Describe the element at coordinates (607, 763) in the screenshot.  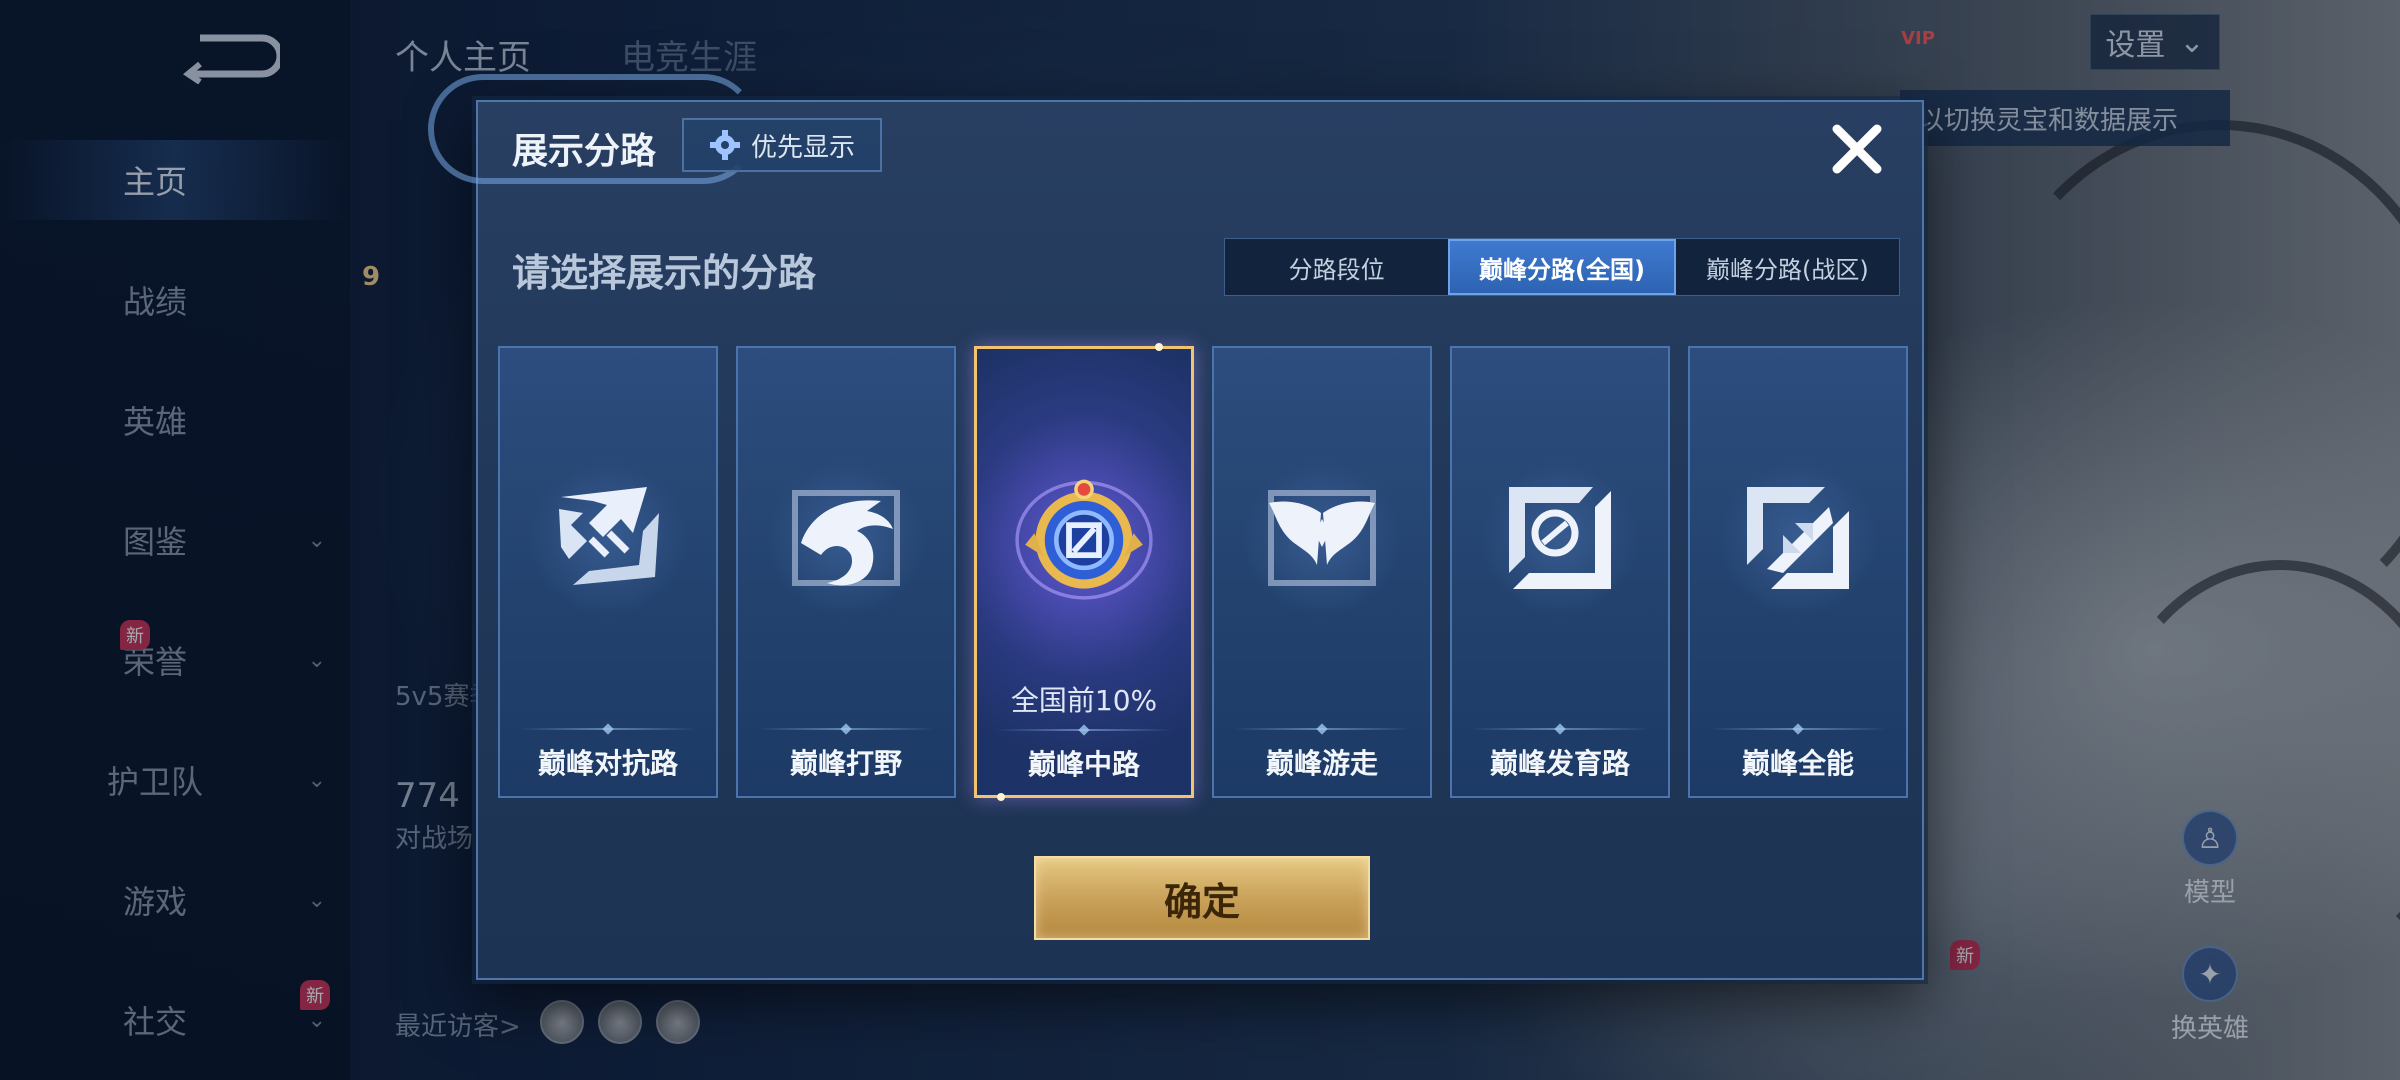
I see `lane-card-label: 巅峰对抗路` at that location.